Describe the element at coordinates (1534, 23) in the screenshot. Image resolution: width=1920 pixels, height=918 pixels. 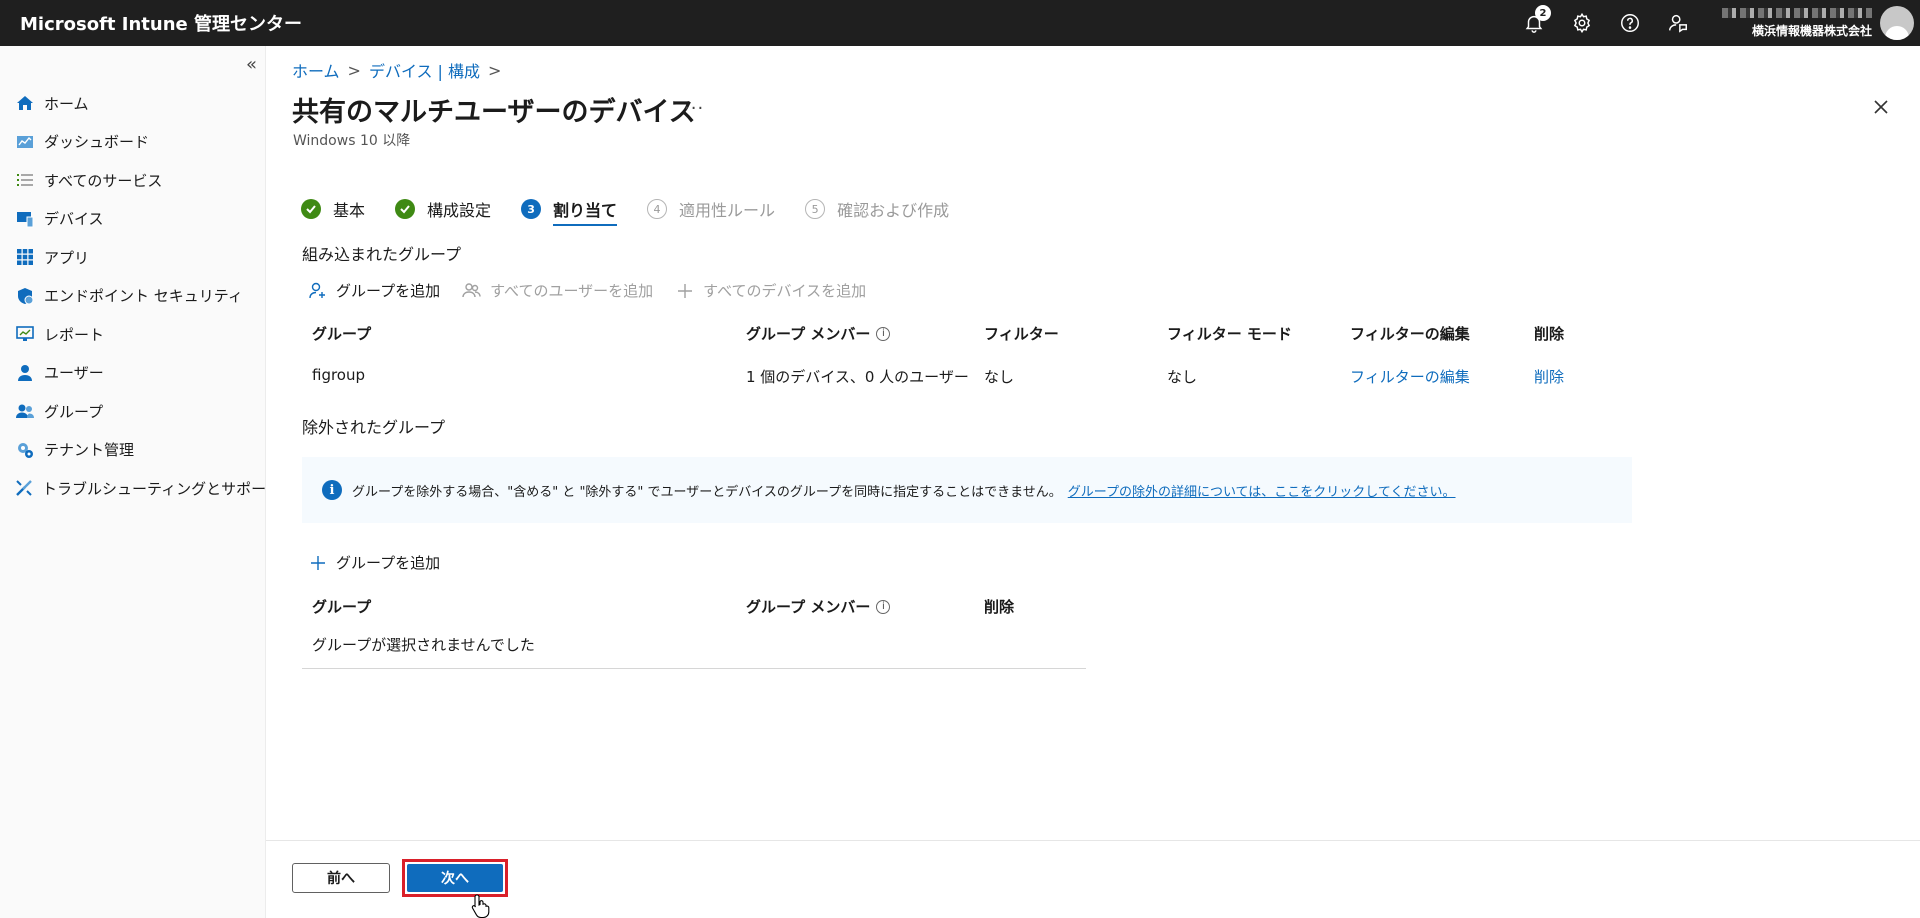
I see `notifications-button: 2` at that location.